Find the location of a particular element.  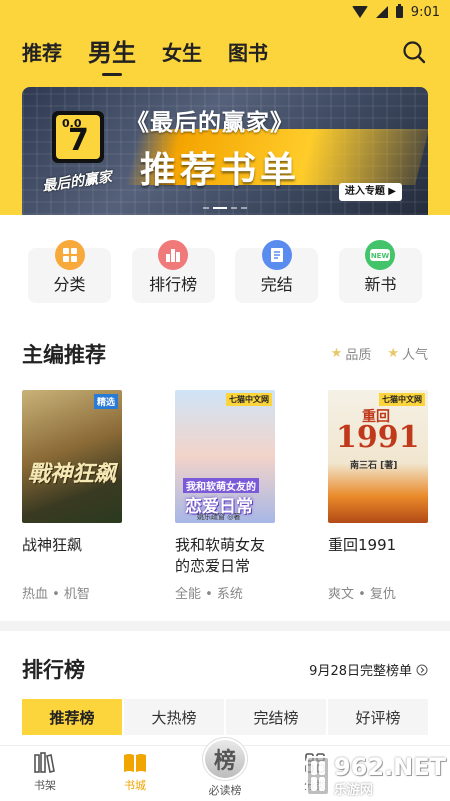

book-title: 战神狂飙 is located at coordinates (52, 545).